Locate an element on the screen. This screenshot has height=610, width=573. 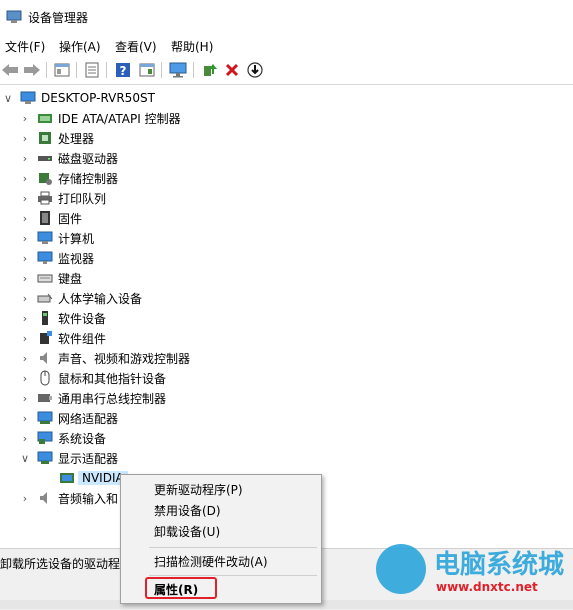
tree-item: › 软件组件 is located at coordinates (62, 338).